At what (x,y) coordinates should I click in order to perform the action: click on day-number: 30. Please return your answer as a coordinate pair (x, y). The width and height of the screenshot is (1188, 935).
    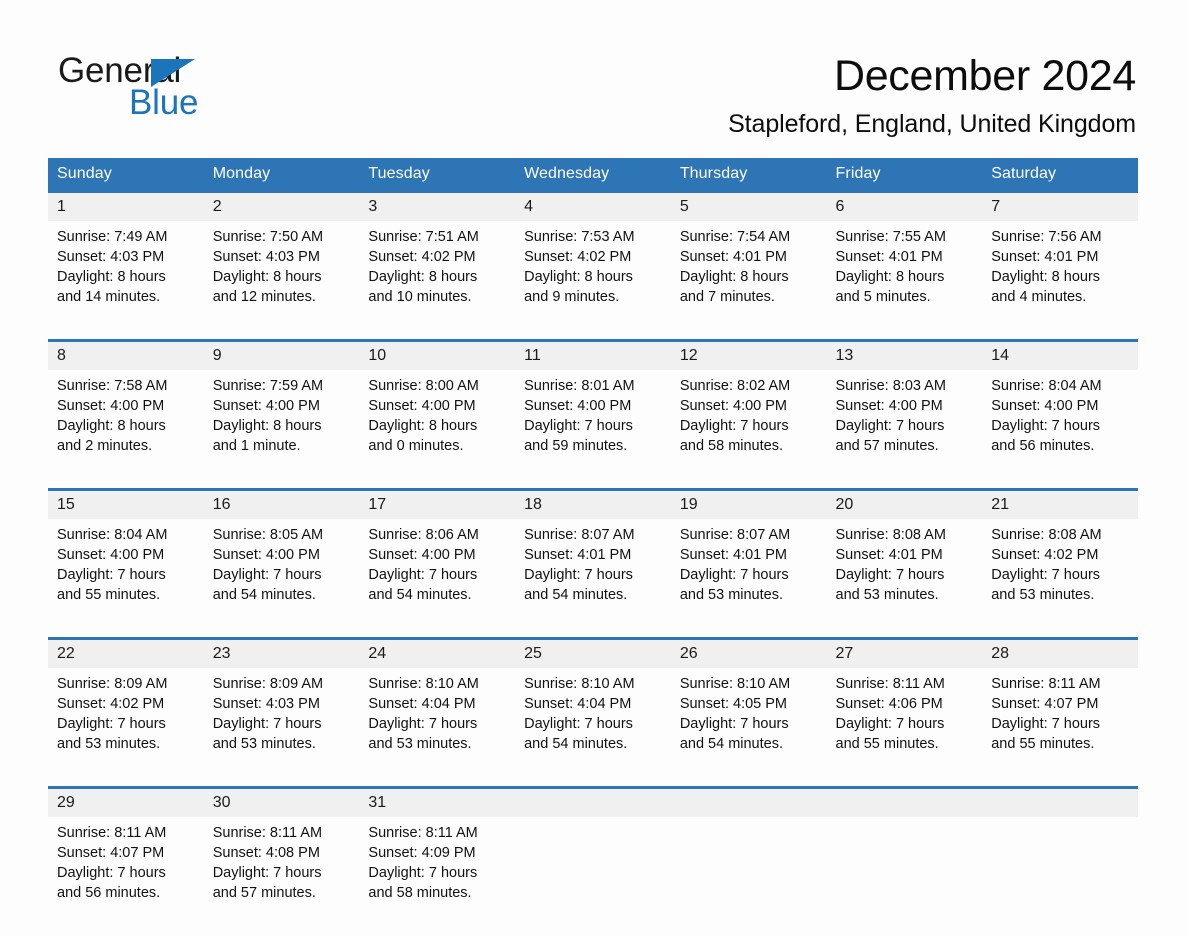
    Looking at the image, I should click on (282, 803).